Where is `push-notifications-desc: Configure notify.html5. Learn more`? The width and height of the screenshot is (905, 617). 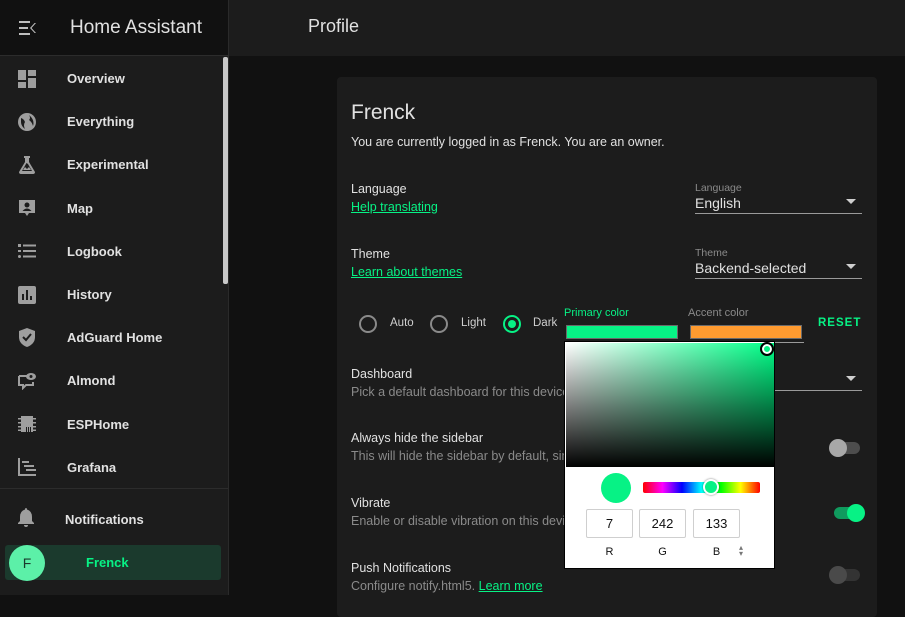
push-notifications-desc: Configure notify.html5. Learn more is located at coordinates (447, 586).